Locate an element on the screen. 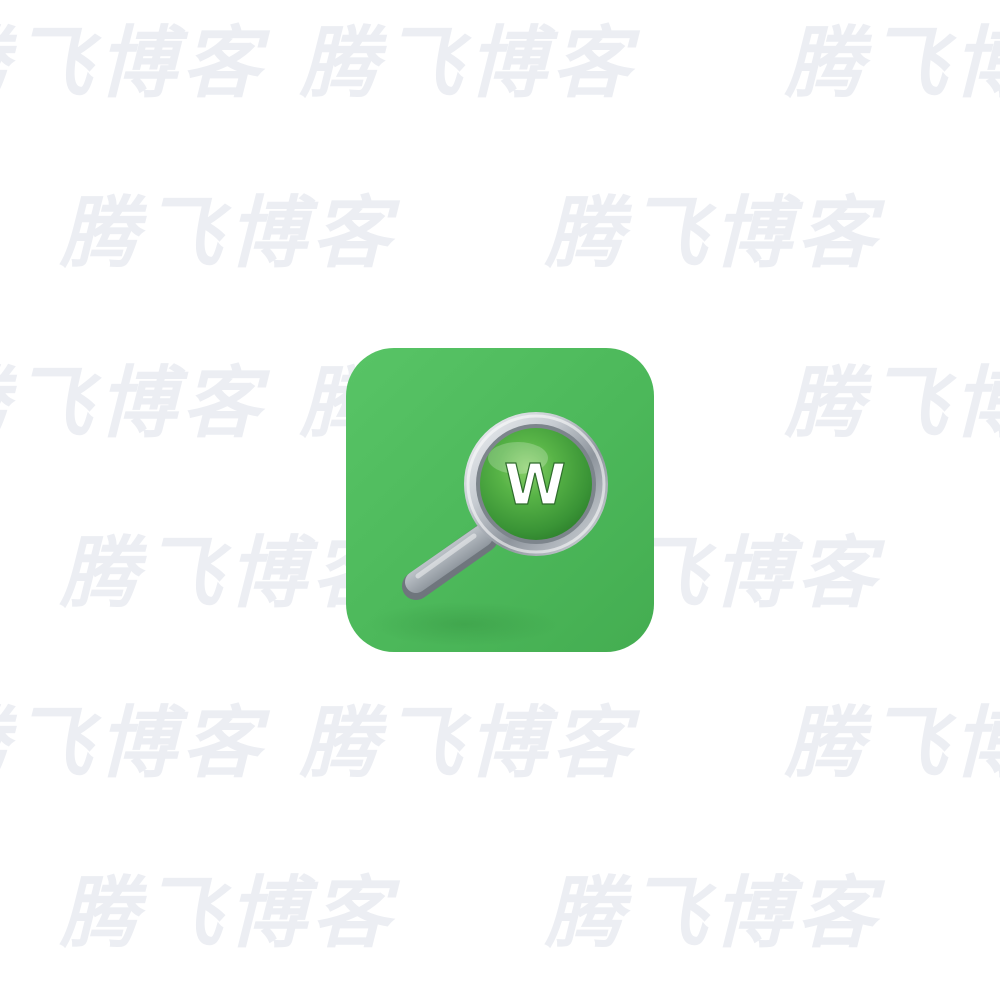 This screenshot has width=1000, height=1000. magnifier-w-icon: W is located at coordinates (500, 500).